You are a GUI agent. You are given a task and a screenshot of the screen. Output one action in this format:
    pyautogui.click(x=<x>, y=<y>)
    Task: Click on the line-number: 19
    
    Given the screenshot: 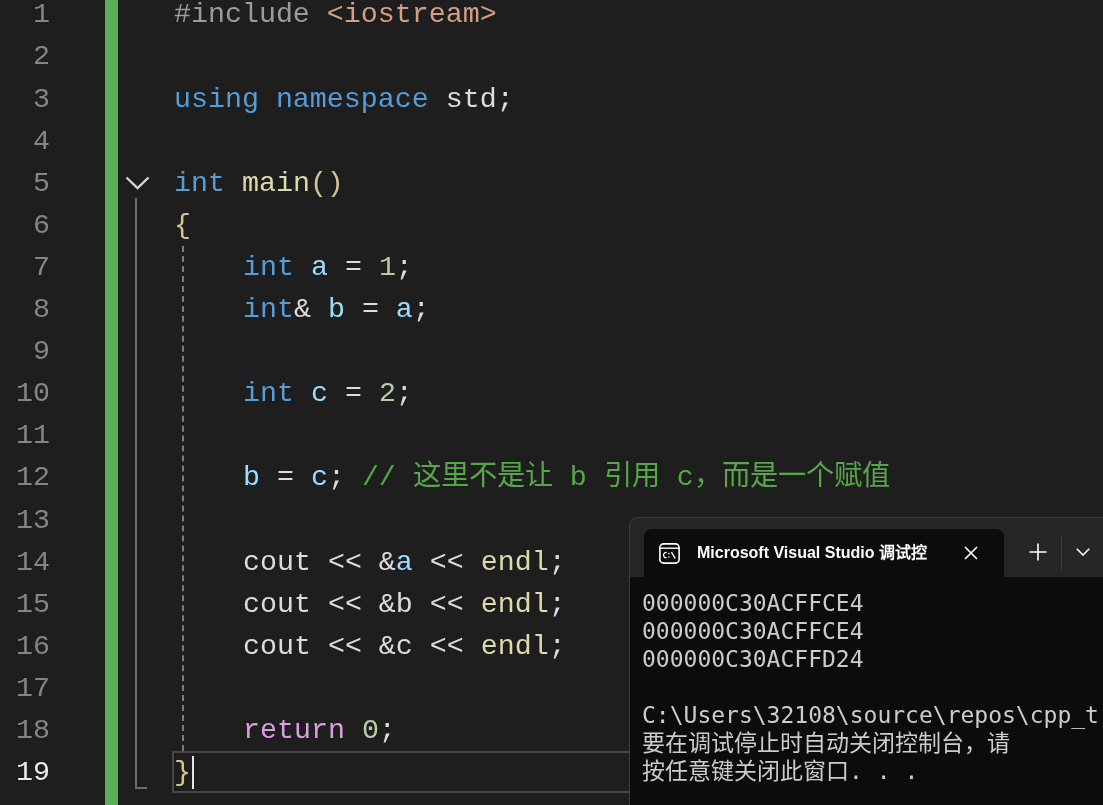 What is the action you would take?
    pyautogui.click(x=33, y=772)
    